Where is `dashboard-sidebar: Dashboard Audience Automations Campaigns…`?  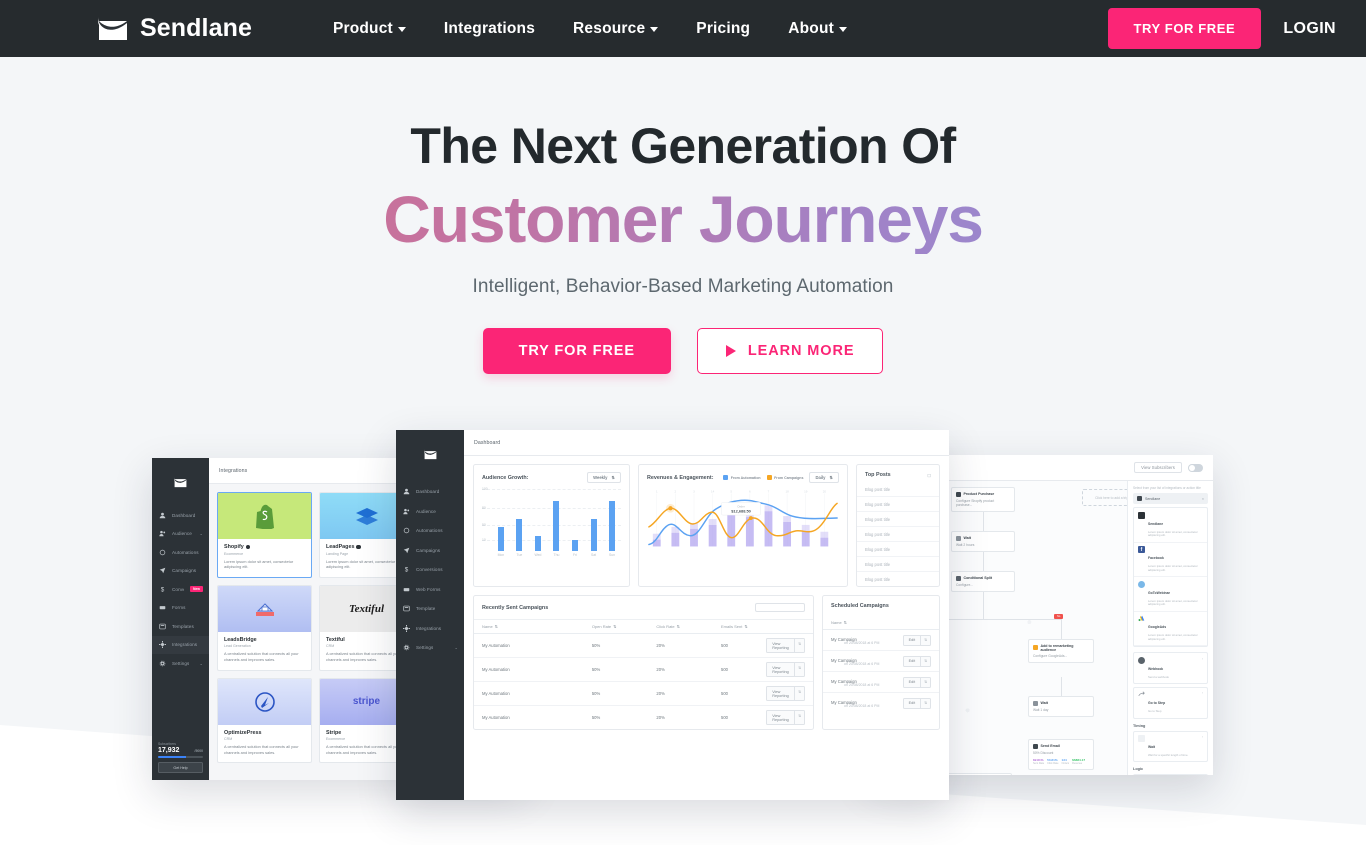
dashboard-sidebar: Dashboard Audience Automations Campaigns… is located at coordinates (430, 615).